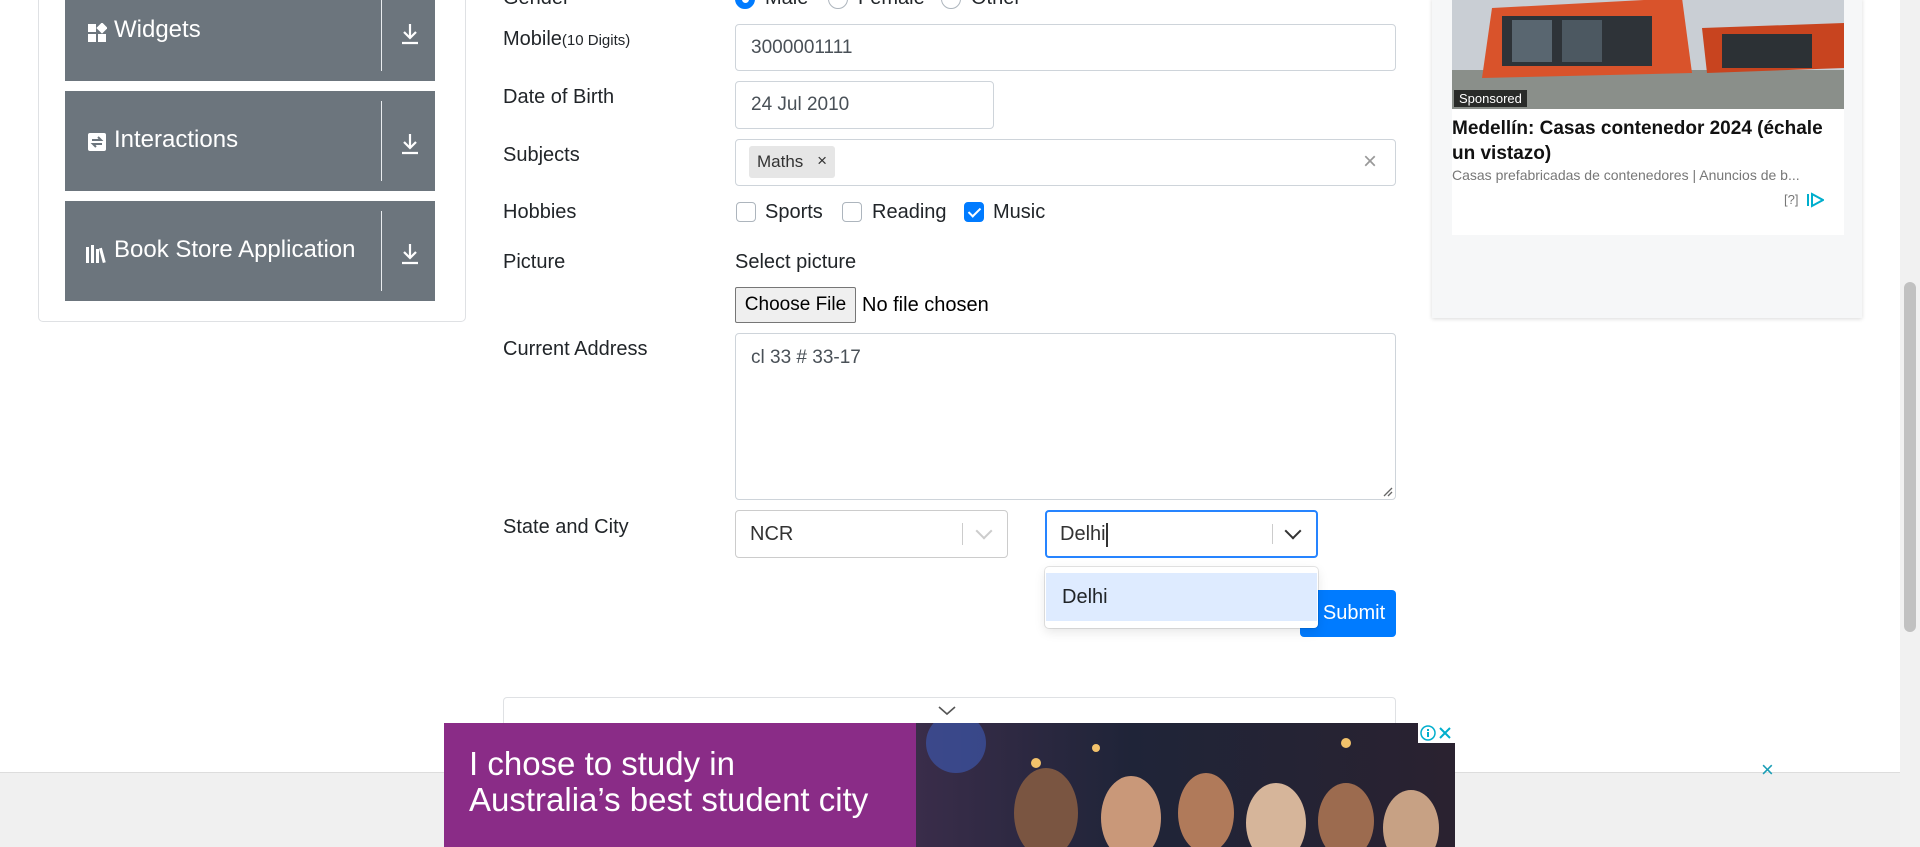  Describe the element at coordinates (838, 4) in the screenshot. I see `gender-radio-female` at that location.